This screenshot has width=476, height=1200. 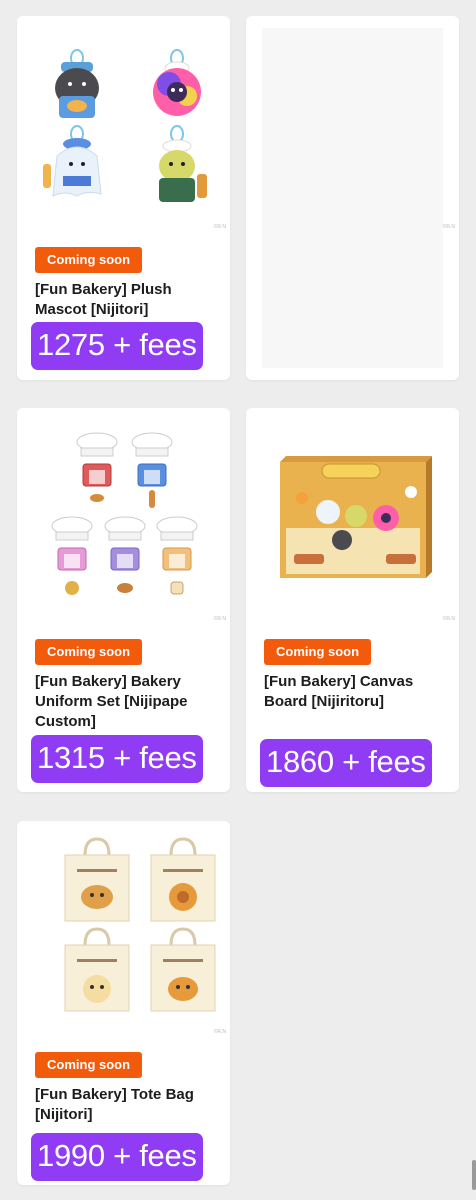 What do you see at coordinates (127, 1105) in the screenshot?
I see `product-title: [Fun Bakery] Tote Bag [Nijitori]` at bounding box center [127, 1105].